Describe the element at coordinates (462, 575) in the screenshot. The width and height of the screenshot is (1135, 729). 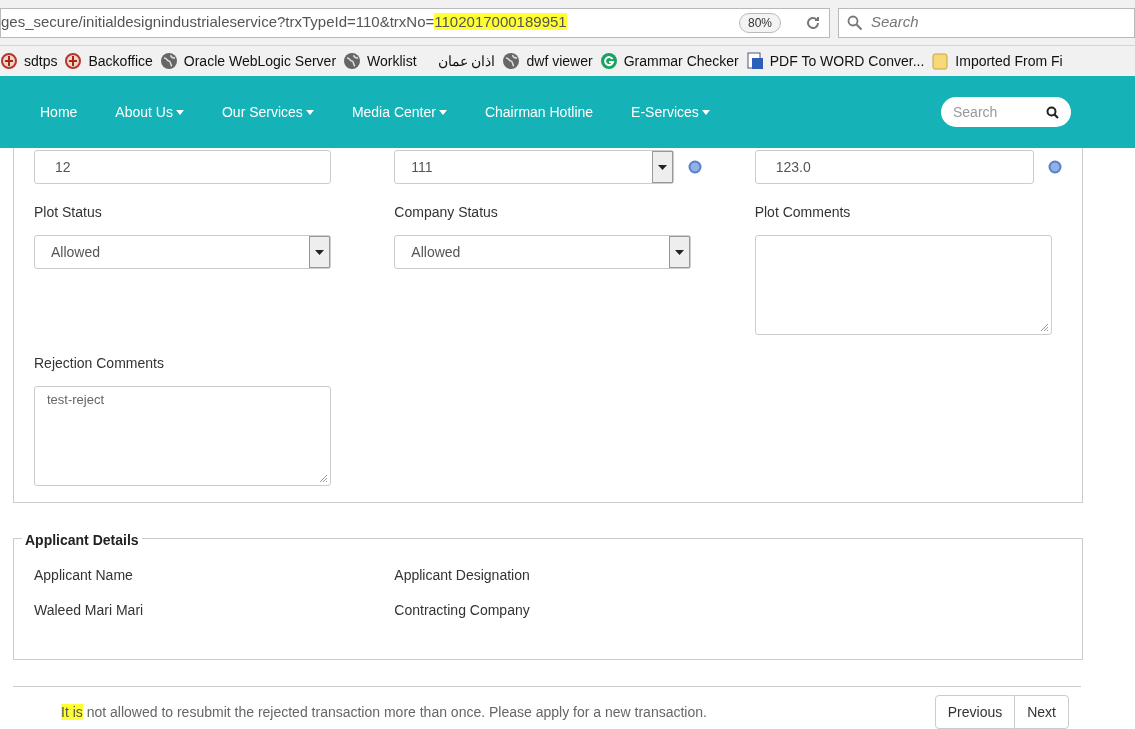
I see `field-label: Applicant Designation` at that location.